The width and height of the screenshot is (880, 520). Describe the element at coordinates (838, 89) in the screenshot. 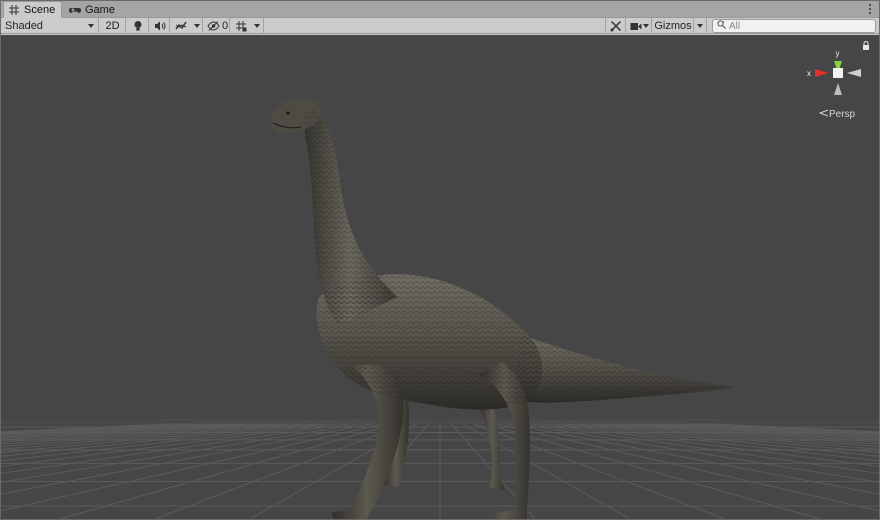

I see `axis-neg-y-handle` at that location.